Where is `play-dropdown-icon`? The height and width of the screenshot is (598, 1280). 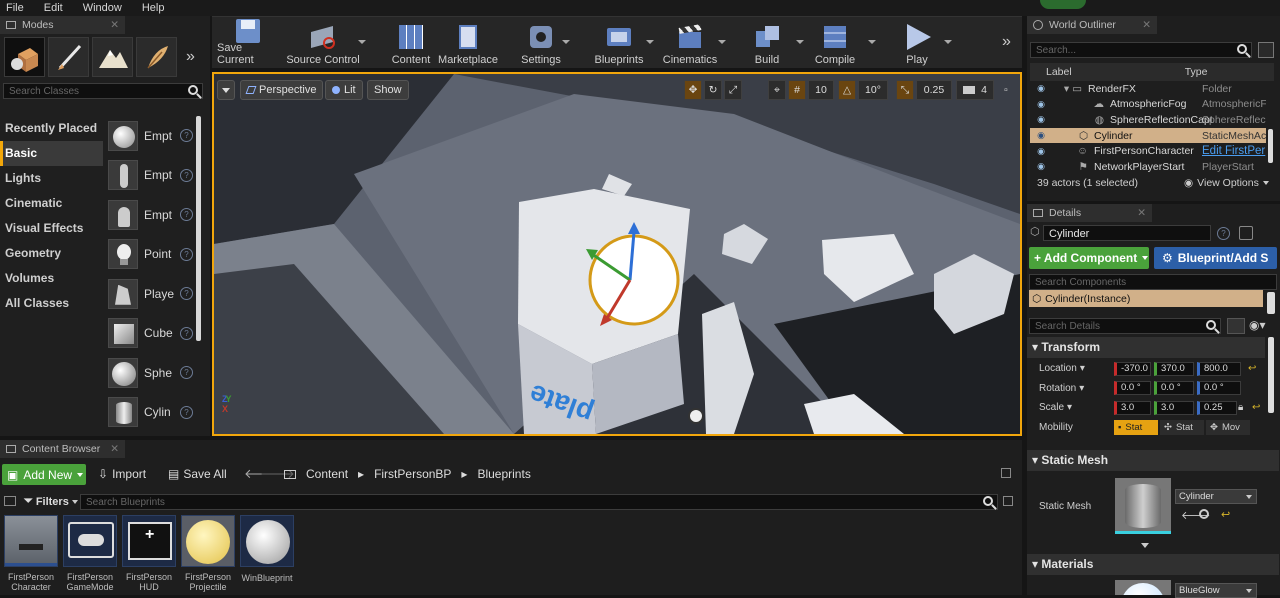
play-dropdown-icon is located at coordinates (948, 42).